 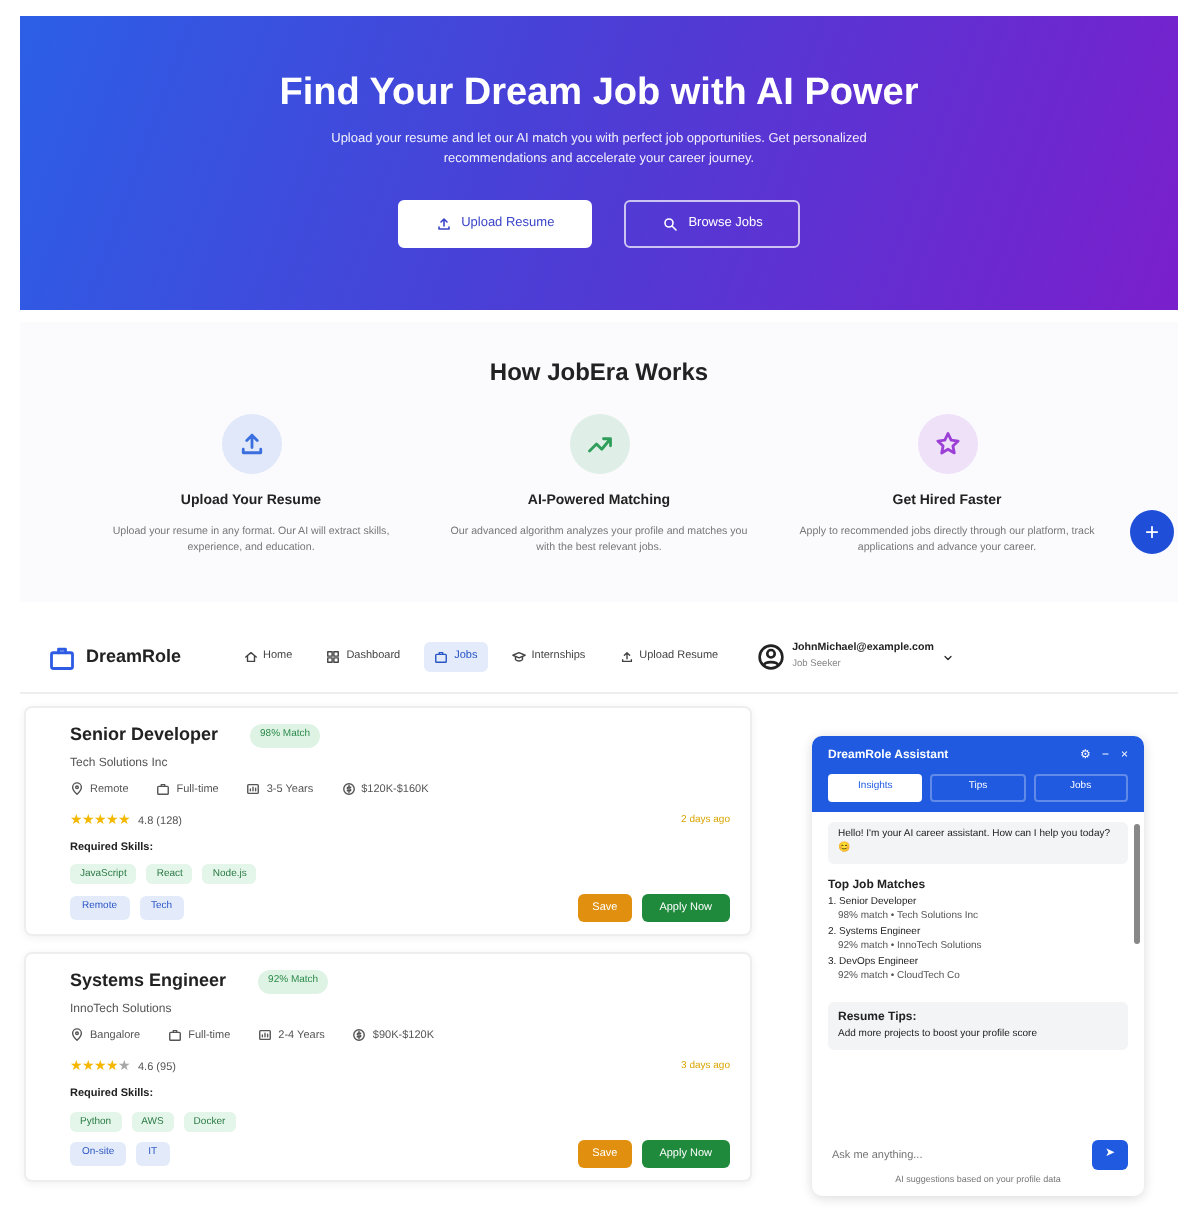 What do you see at coordinates (599, 95) in the screenshot?
I see `hero-title: Find Your Dream Job with AI Power` at bounding box center [599, 95].